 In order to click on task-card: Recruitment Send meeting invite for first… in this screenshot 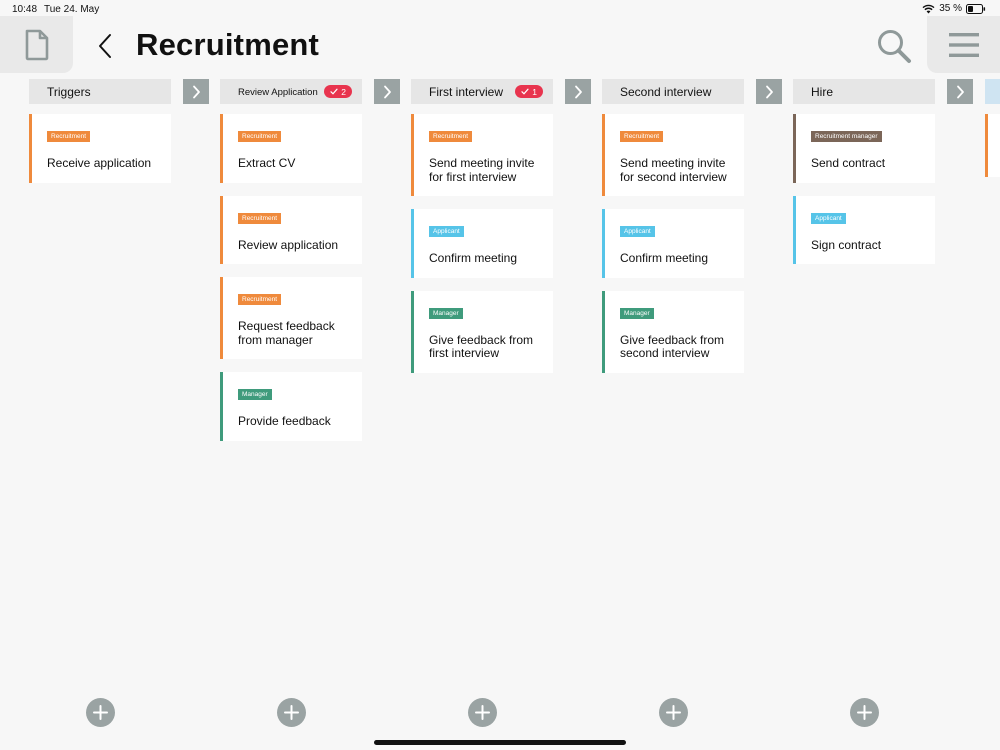, I will do `click(482, 155)`.